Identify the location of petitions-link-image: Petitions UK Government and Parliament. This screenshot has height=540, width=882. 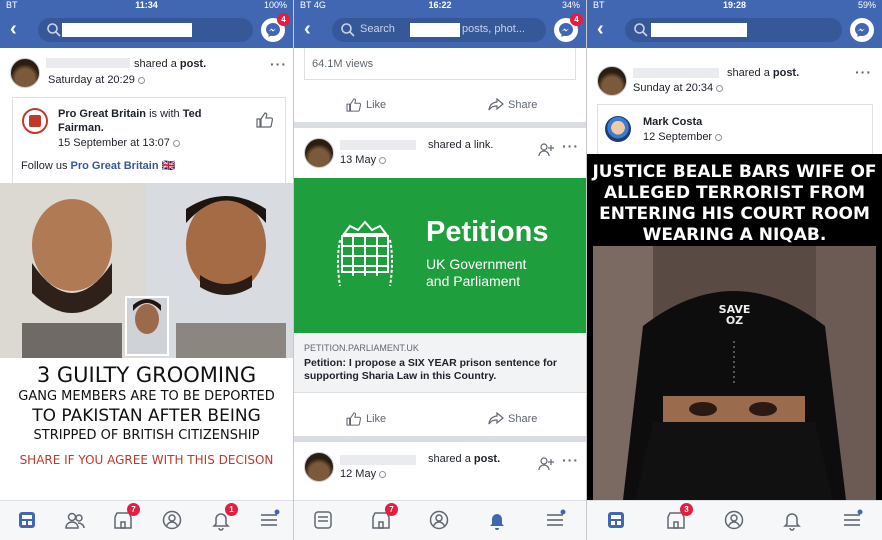
(440, 255).